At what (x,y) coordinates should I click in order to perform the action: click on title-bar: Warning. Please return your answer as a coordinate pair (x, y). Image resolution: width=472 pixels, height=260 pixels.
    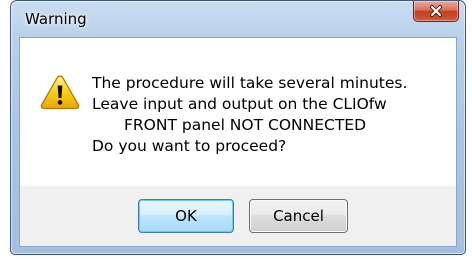
    Looking at the image, I should click on (238, 19).